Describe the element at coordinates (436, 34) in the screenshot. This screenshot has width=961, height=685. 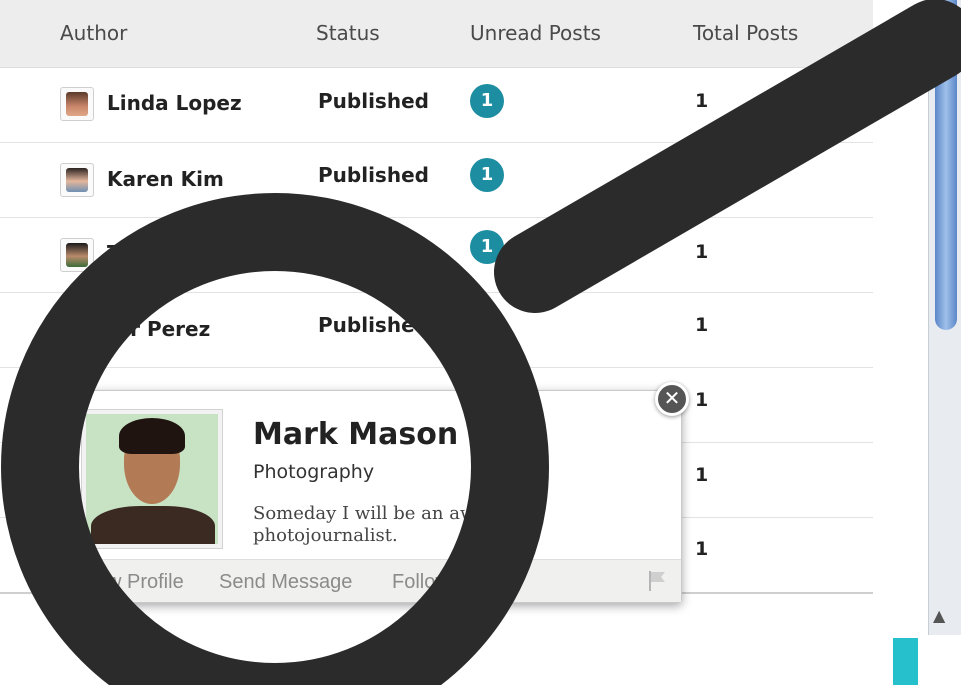
I see `table-header: Author Status Unread Posts Total Posts` at that location.